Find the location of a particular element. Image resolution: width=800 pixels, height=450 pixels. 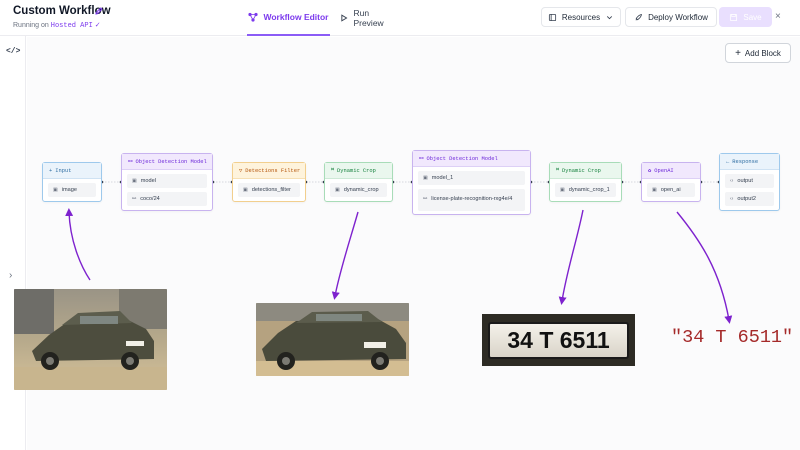

hosted-api-label: Hosted API is located at coordinates (72, 26).